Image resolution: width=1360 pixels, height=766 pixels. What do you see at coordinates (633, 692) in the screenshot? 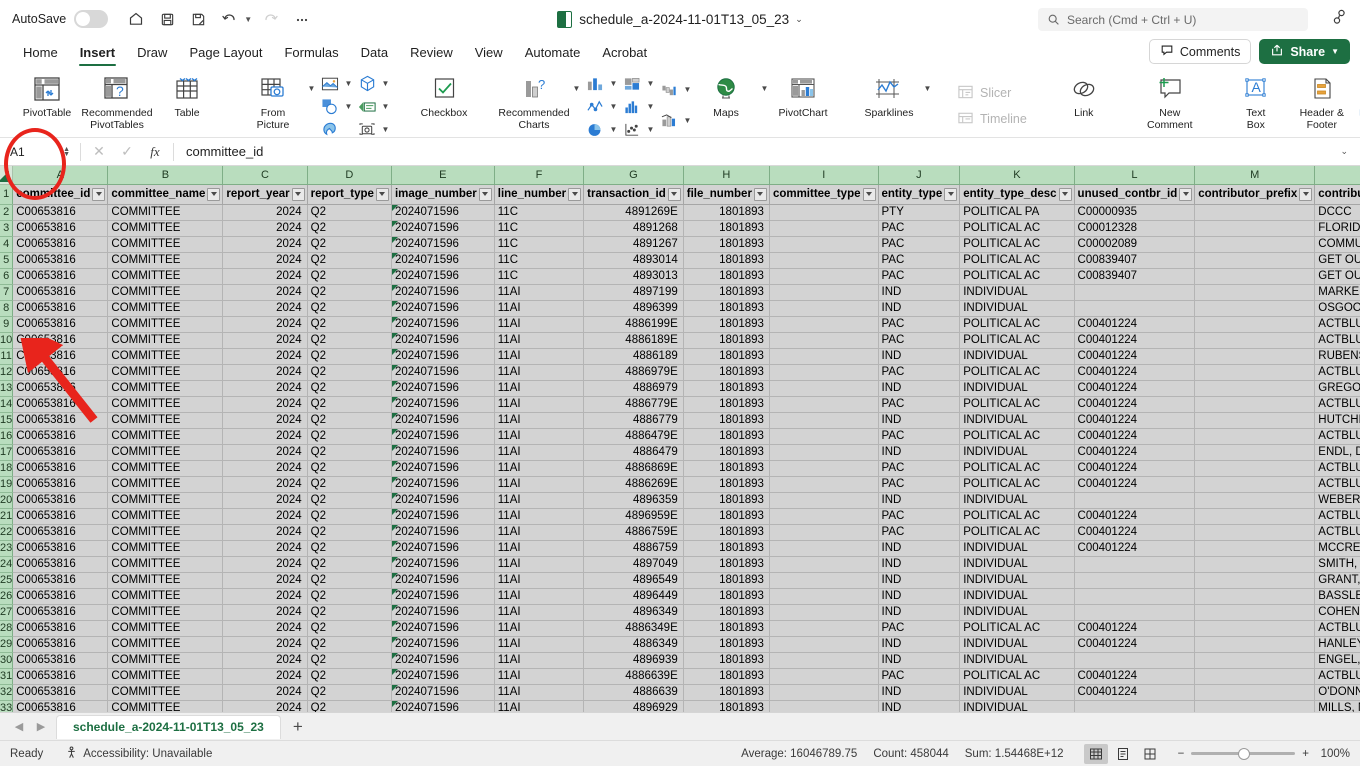
I see `grid-cell: 4886639` at bounding box center [633, 692].